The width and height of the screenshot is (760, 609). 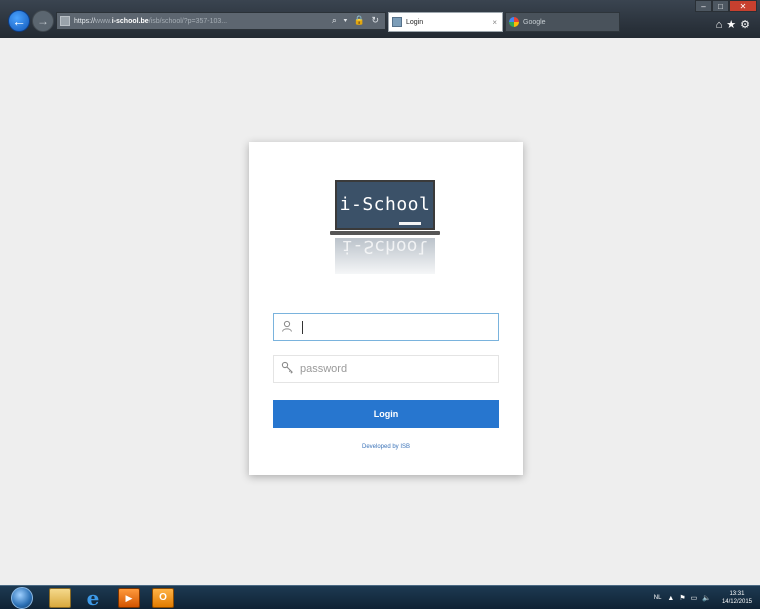 What do you see at coordinates (534, 22) in the screenshot?
I see `tab-google-label: Google` at bounding box center [534, 22].